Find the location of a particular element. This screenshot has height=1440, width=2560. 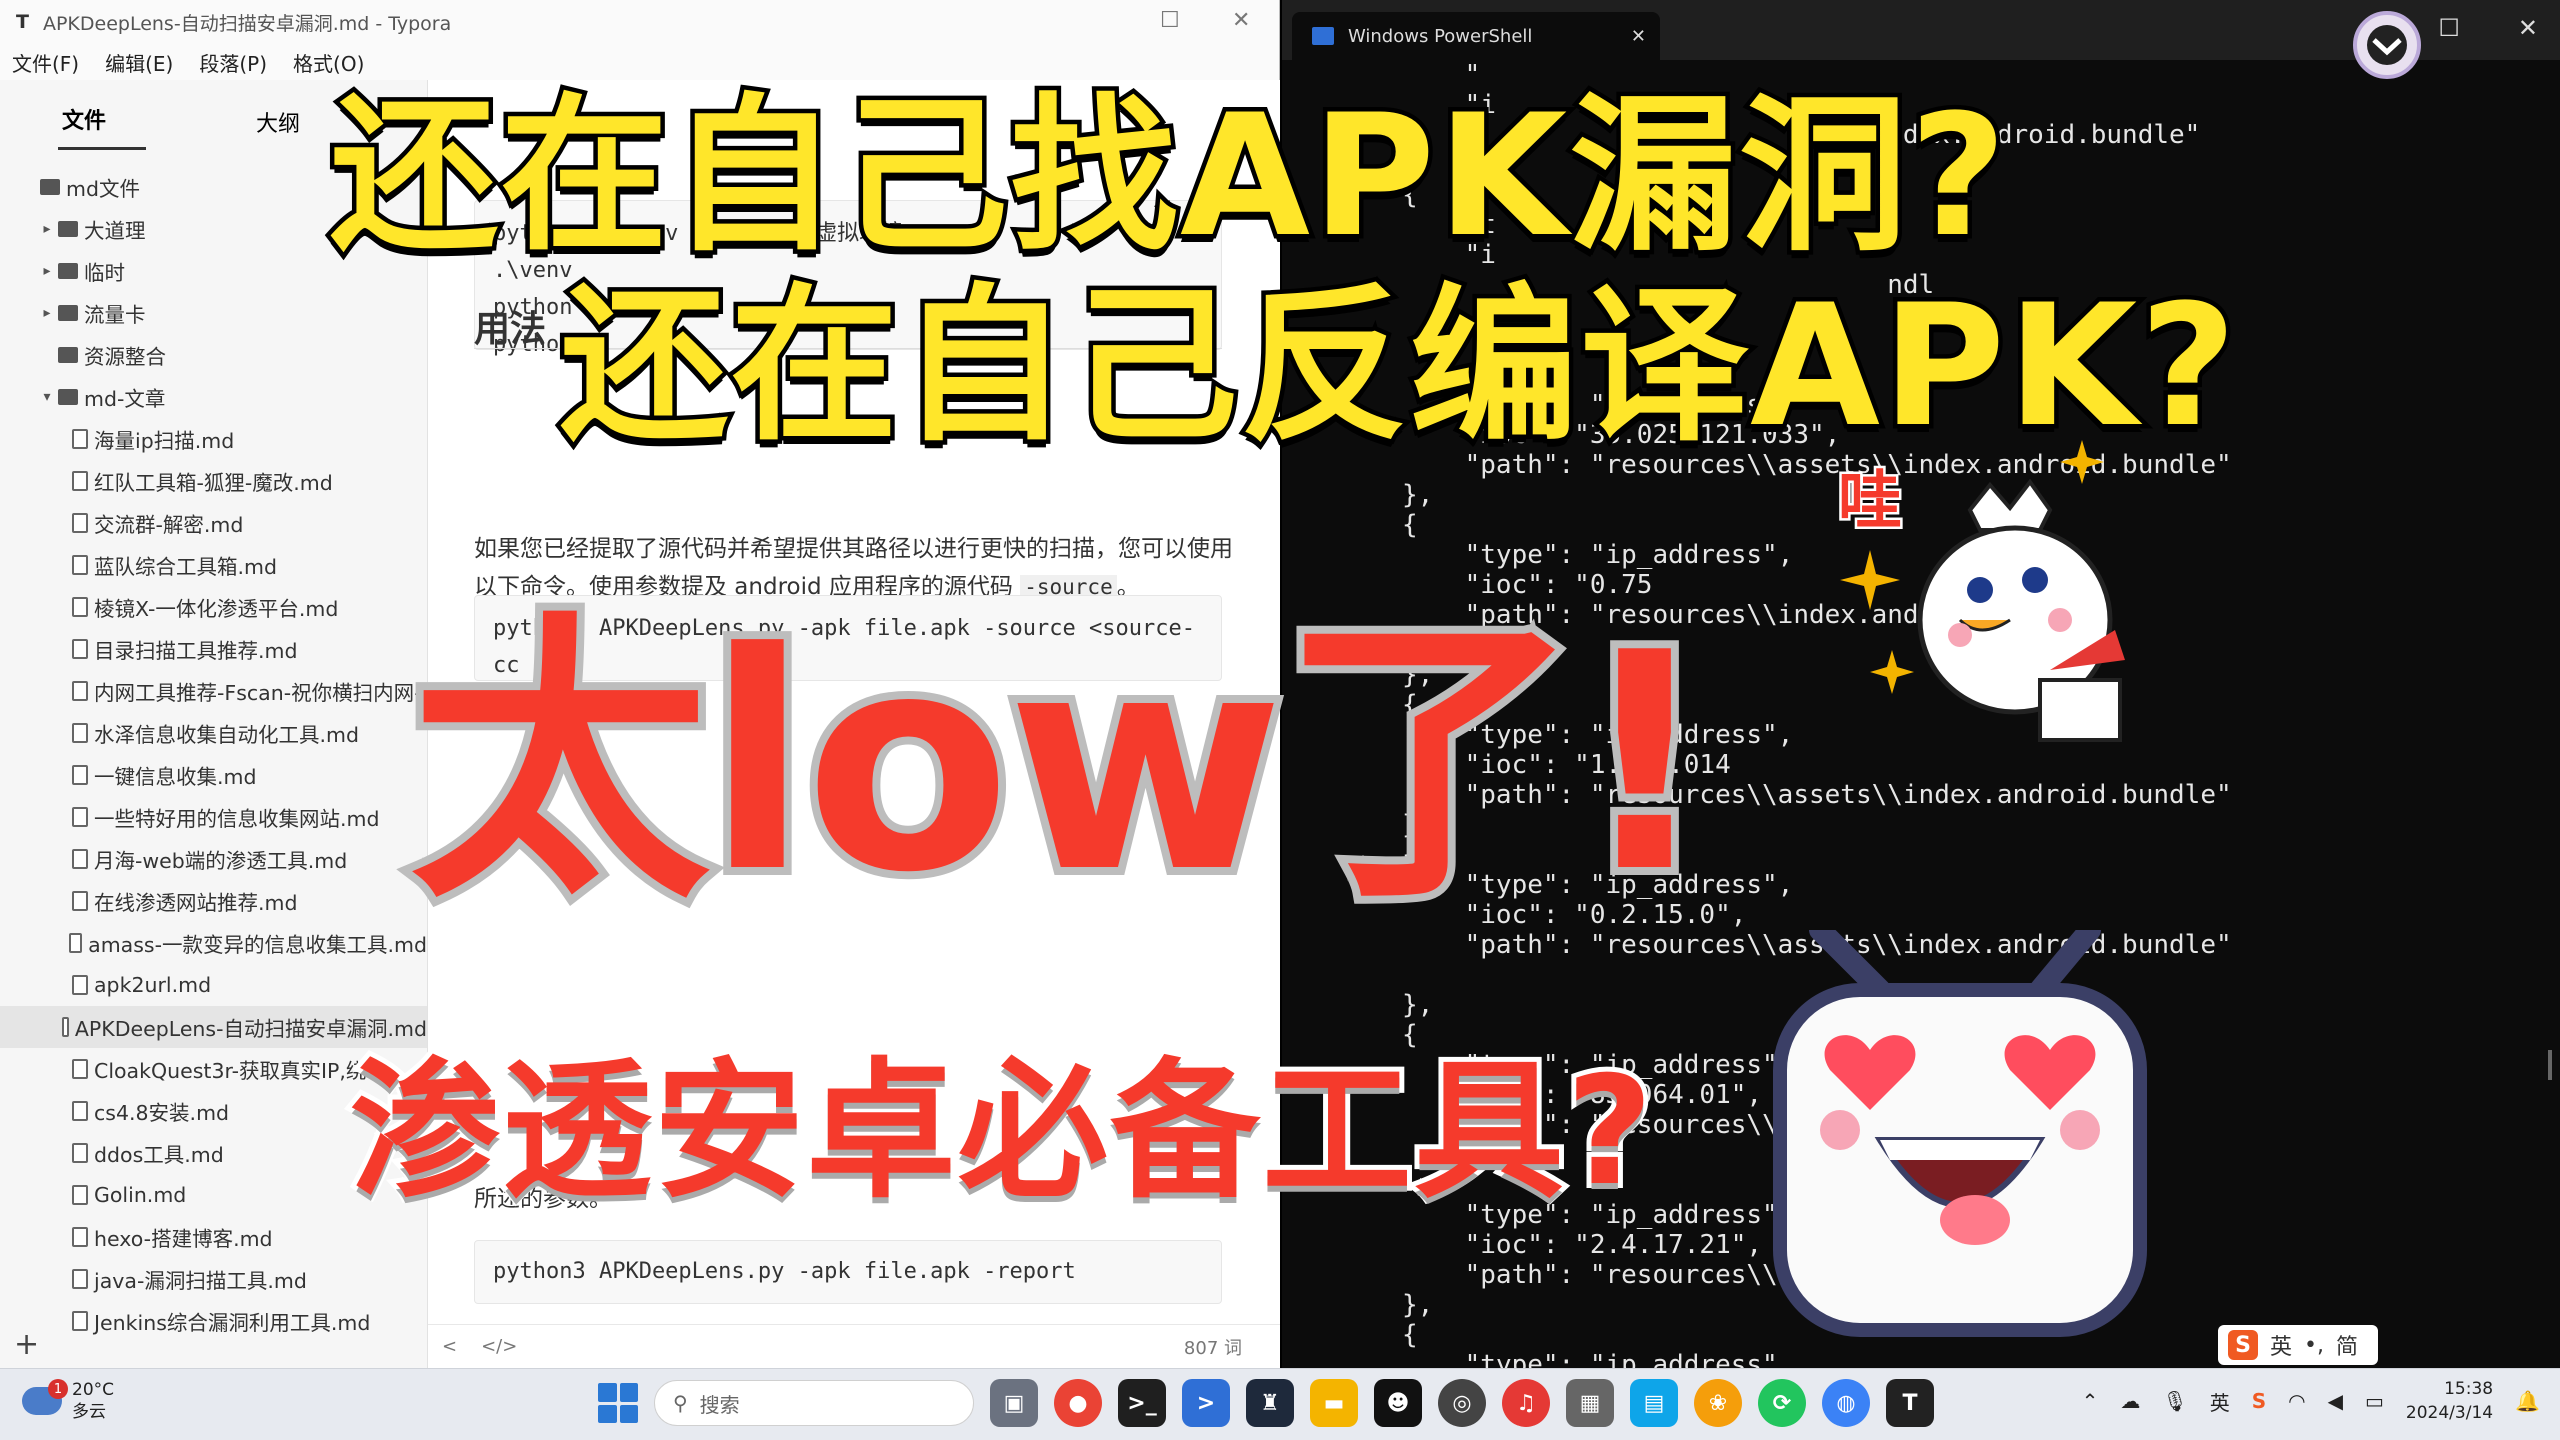

exclaim-wow: 哇 is located at coordinates (1870, 502).